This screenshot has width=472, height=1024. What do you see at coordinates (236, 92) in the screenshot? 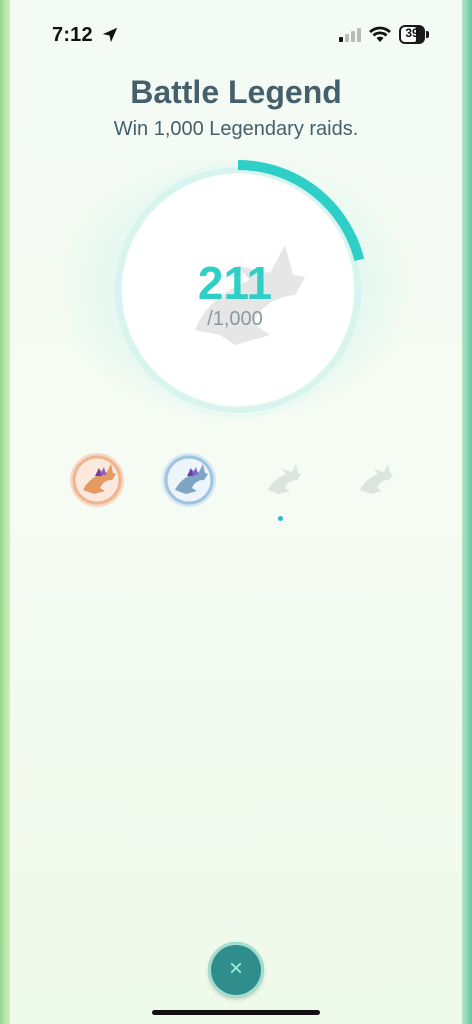
I see `medal-title: Battle Legend` at bounding box center [236, 92].